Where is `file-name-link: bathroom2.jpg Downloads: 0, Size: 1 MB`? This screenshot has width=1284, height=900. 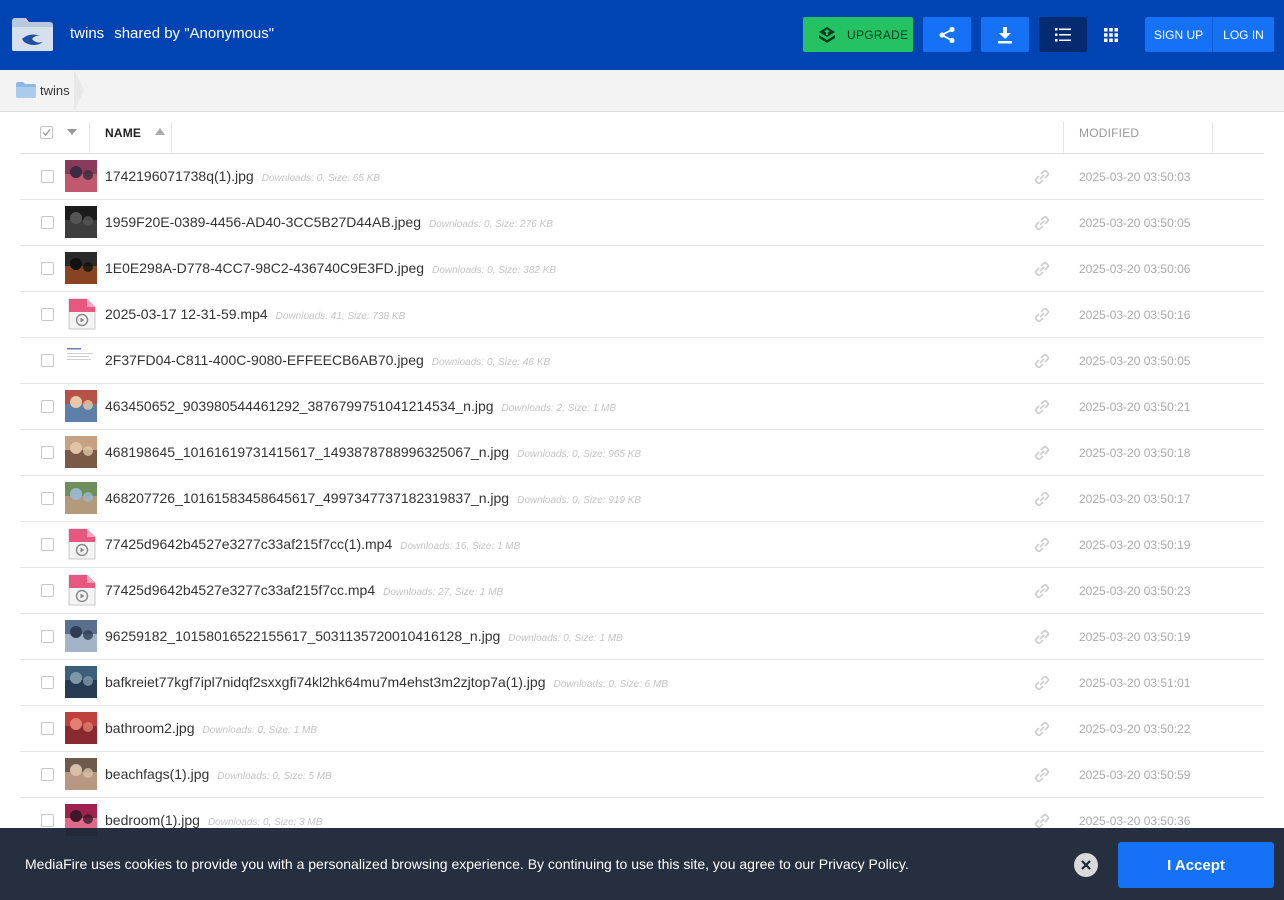
file-name-link: bathroom2.jpg Downloads: 0, Size: 1 MB is located at coordinates (211, 728).